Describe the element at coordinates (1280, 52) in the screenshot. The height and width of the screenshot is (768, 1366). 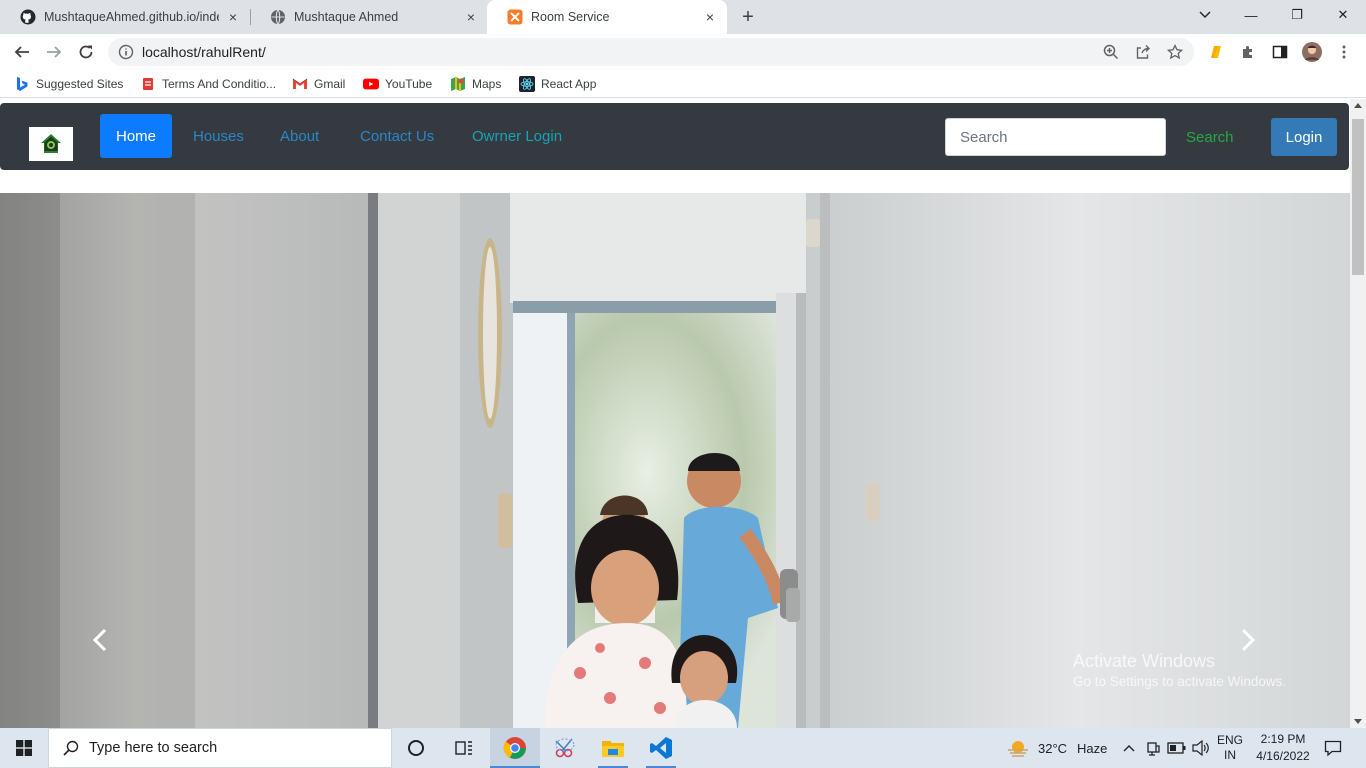
I see `side-panel-icon` at that location.